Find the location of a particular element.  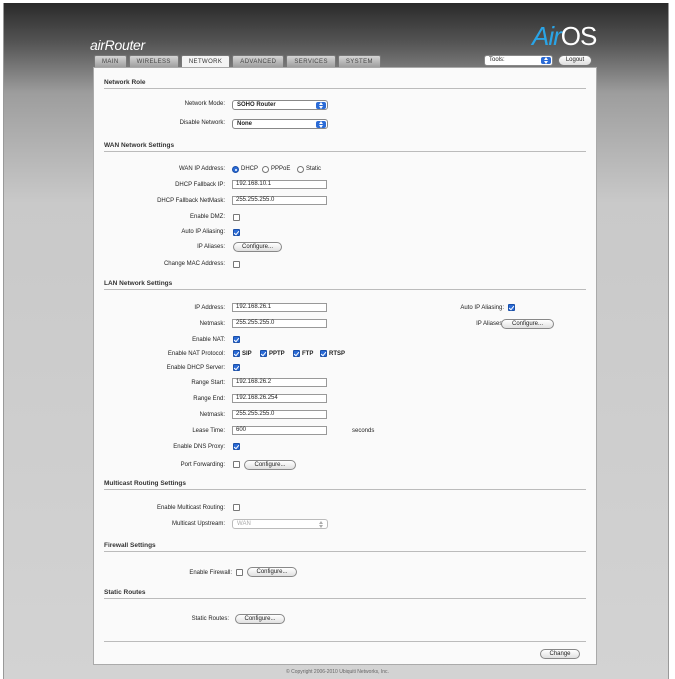

range-start-label: Range Start: is located at coordinates (208, 383).